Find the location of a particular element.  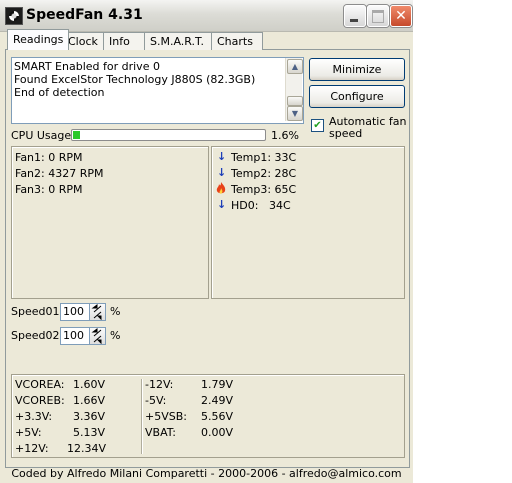

tab-charts: Charts is located at coordinates (237, 41).